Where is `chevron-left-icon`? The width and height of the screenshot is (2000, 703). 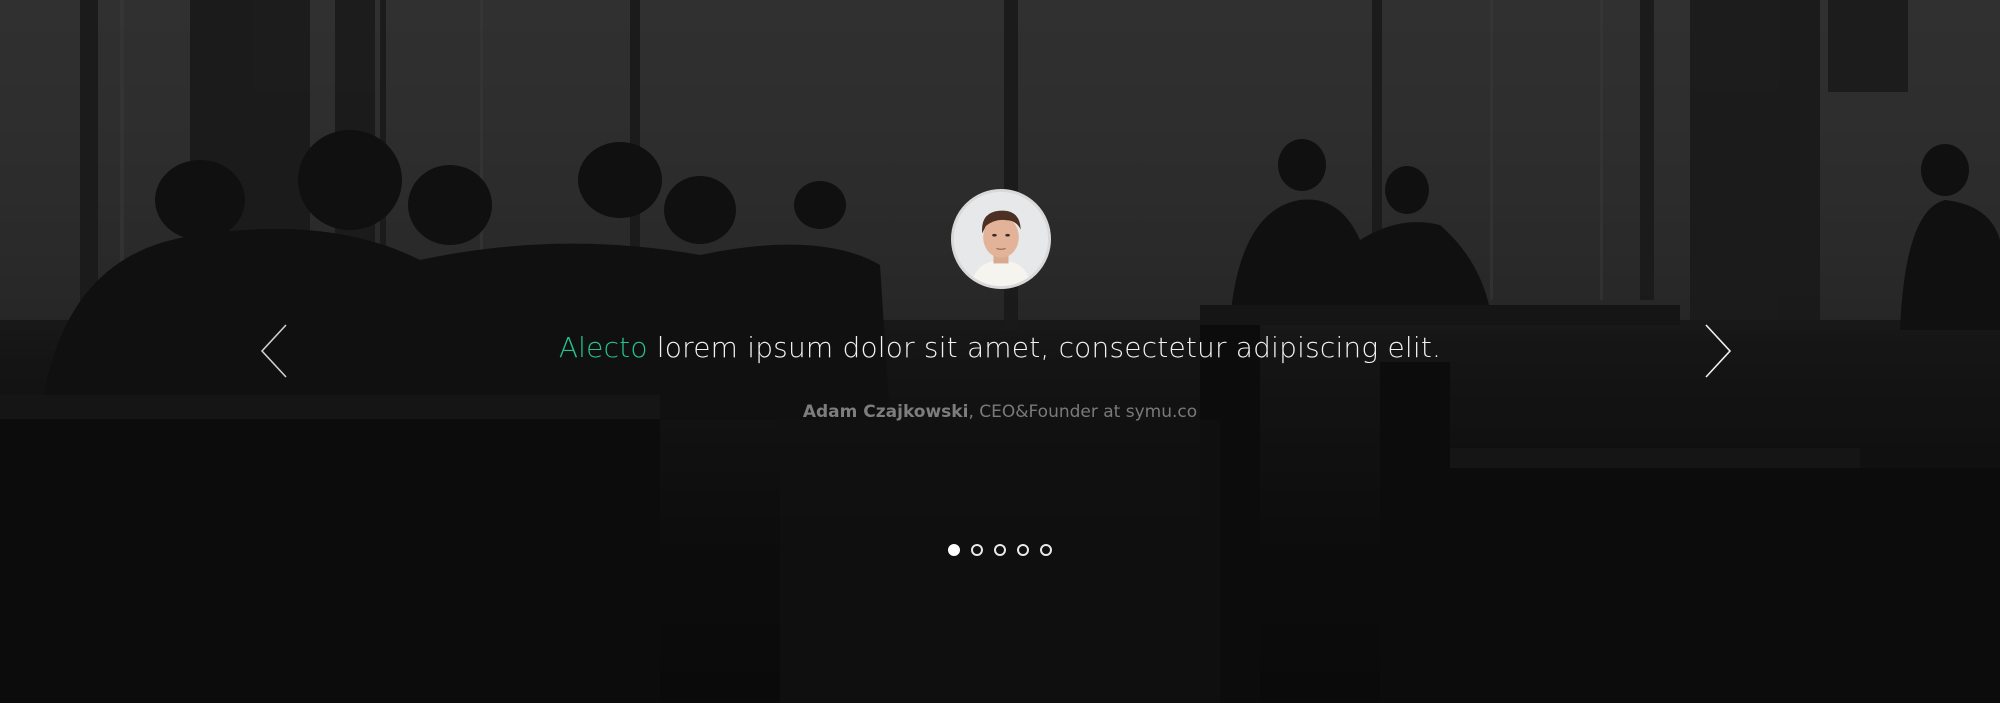
chevron-left-icon is located at coordinates (273, 351).